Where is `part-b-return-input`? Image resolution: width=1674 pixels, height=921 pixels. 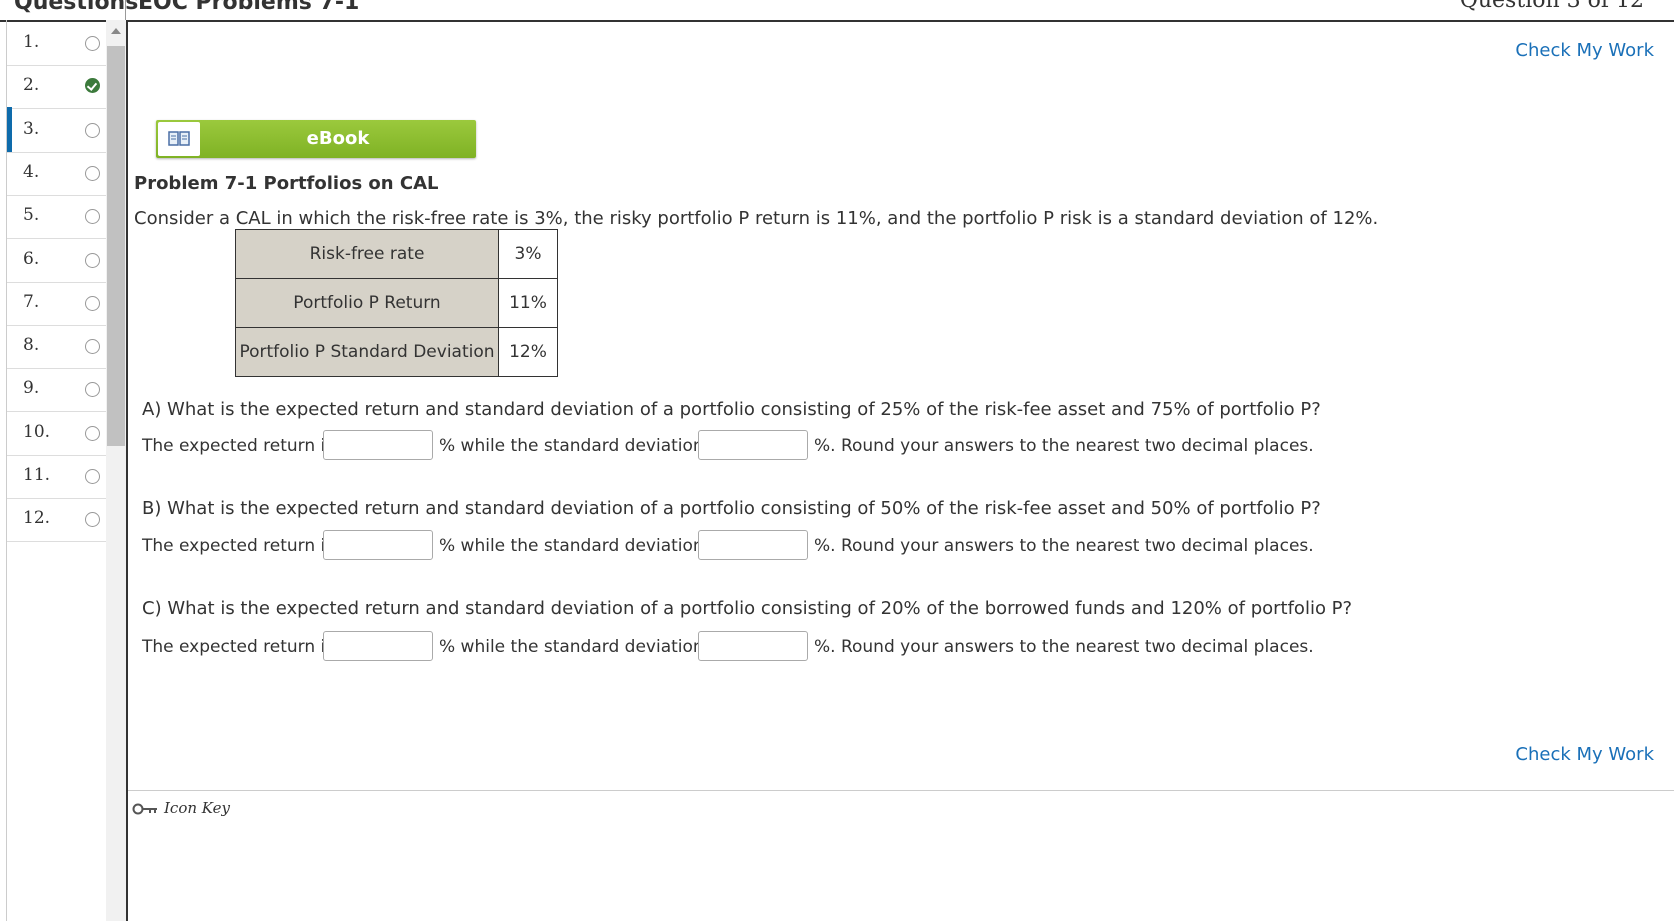 part-b-return-input is located at coordinates (378, 545).